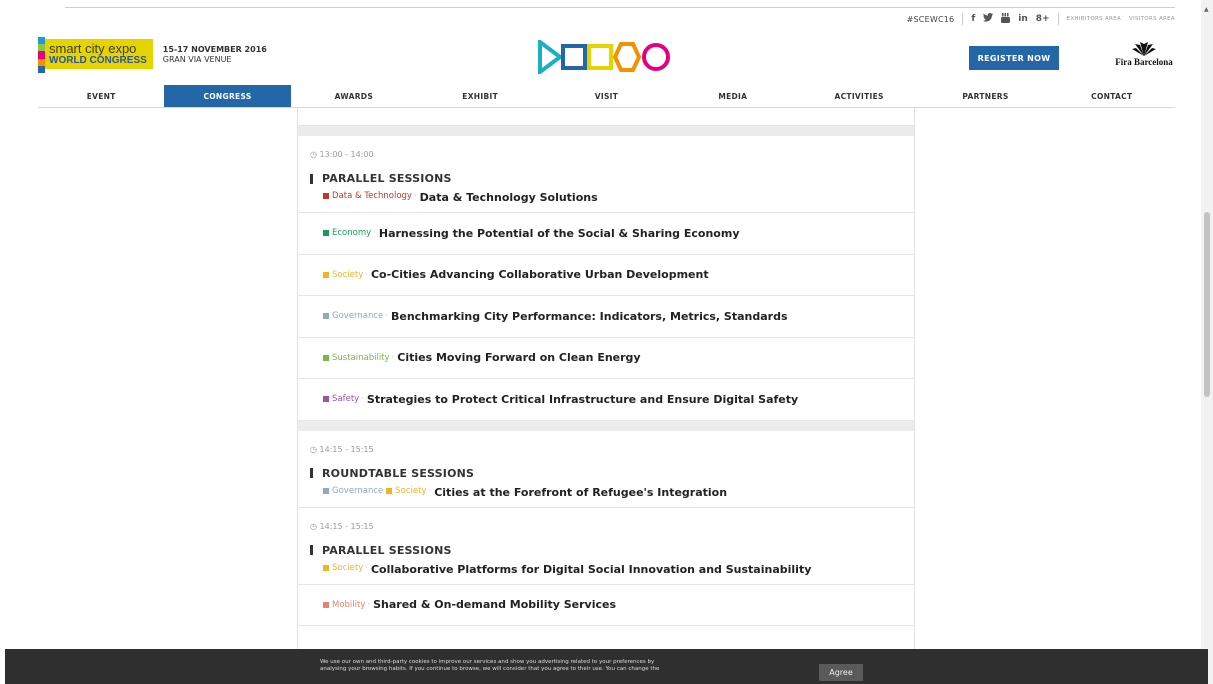 This screenshot has width=1213, height=684. I want to click on brand-line1: smart city expo, so click(93, 48).